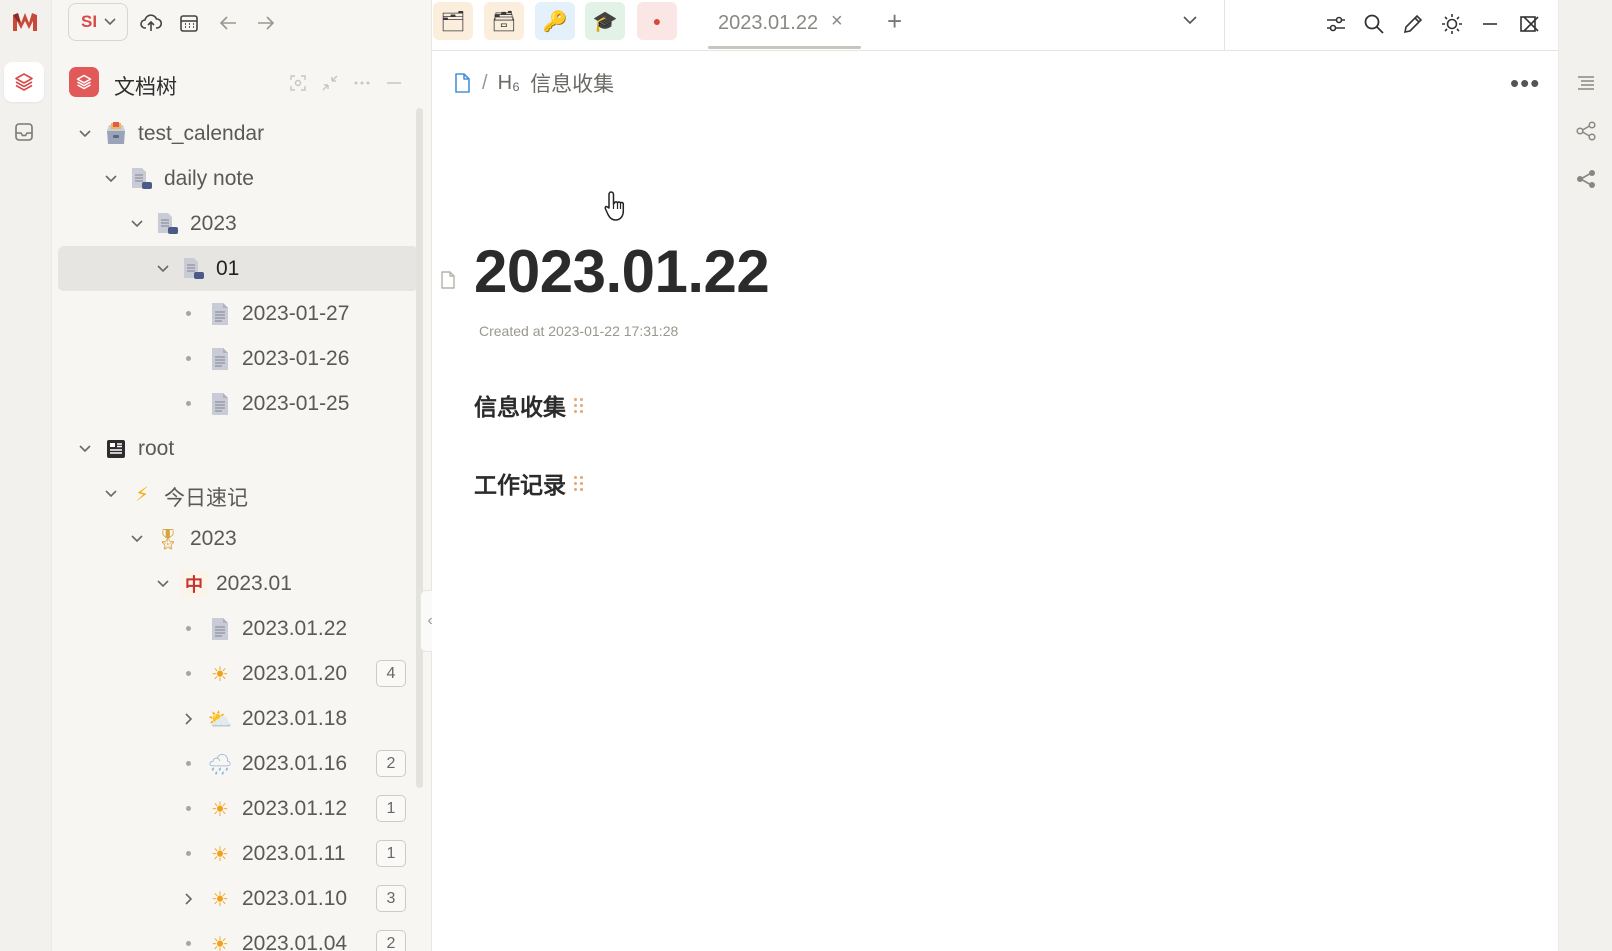  I want to click on settings-button, so click(1336, 24).